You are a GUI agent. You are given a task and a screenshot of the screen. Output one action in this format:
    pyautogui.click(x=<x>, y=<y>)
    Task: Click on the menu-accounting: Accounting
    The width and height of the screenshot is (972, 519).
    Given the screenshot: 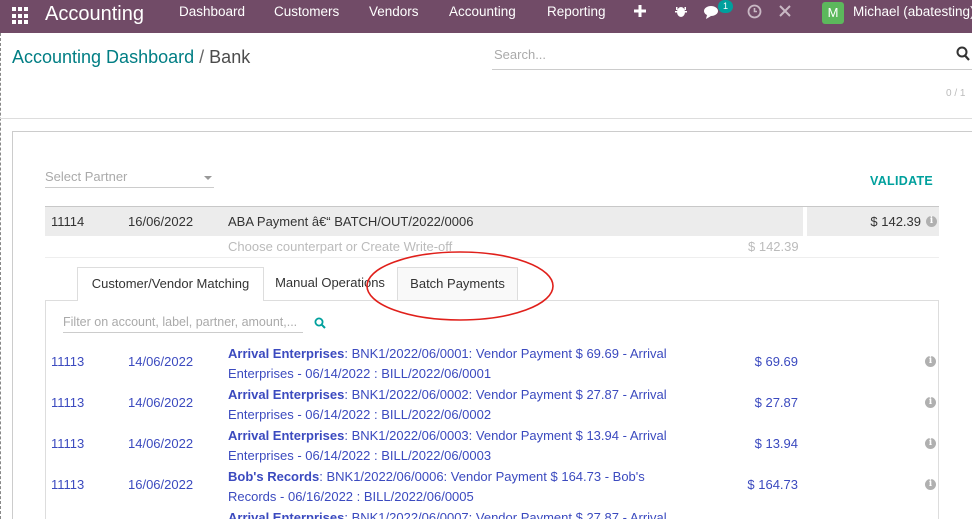 What is the action you would take?
    pyautogui.click(x=482, y=13)
    